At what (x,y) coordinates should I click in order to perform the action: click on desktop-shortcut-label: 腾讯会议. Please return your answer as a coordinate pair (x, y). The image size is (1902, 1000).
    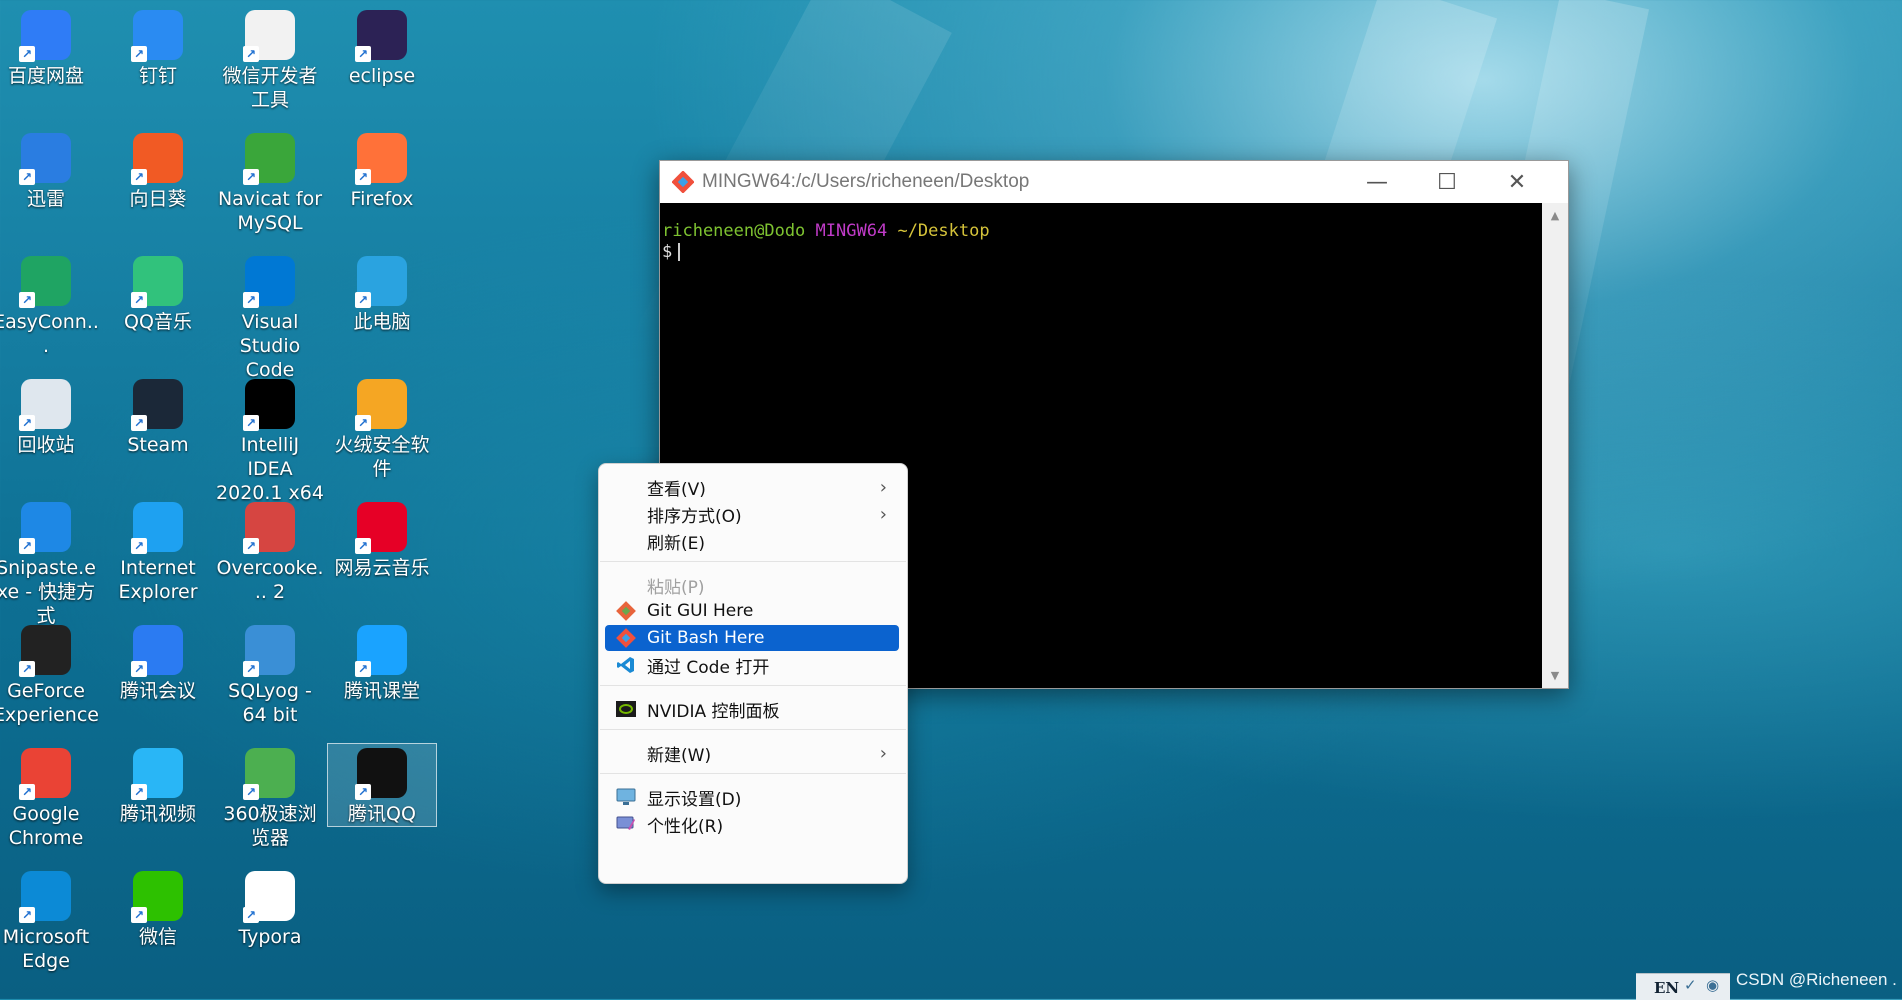
    Looking at the image, I should click on (157, 691).